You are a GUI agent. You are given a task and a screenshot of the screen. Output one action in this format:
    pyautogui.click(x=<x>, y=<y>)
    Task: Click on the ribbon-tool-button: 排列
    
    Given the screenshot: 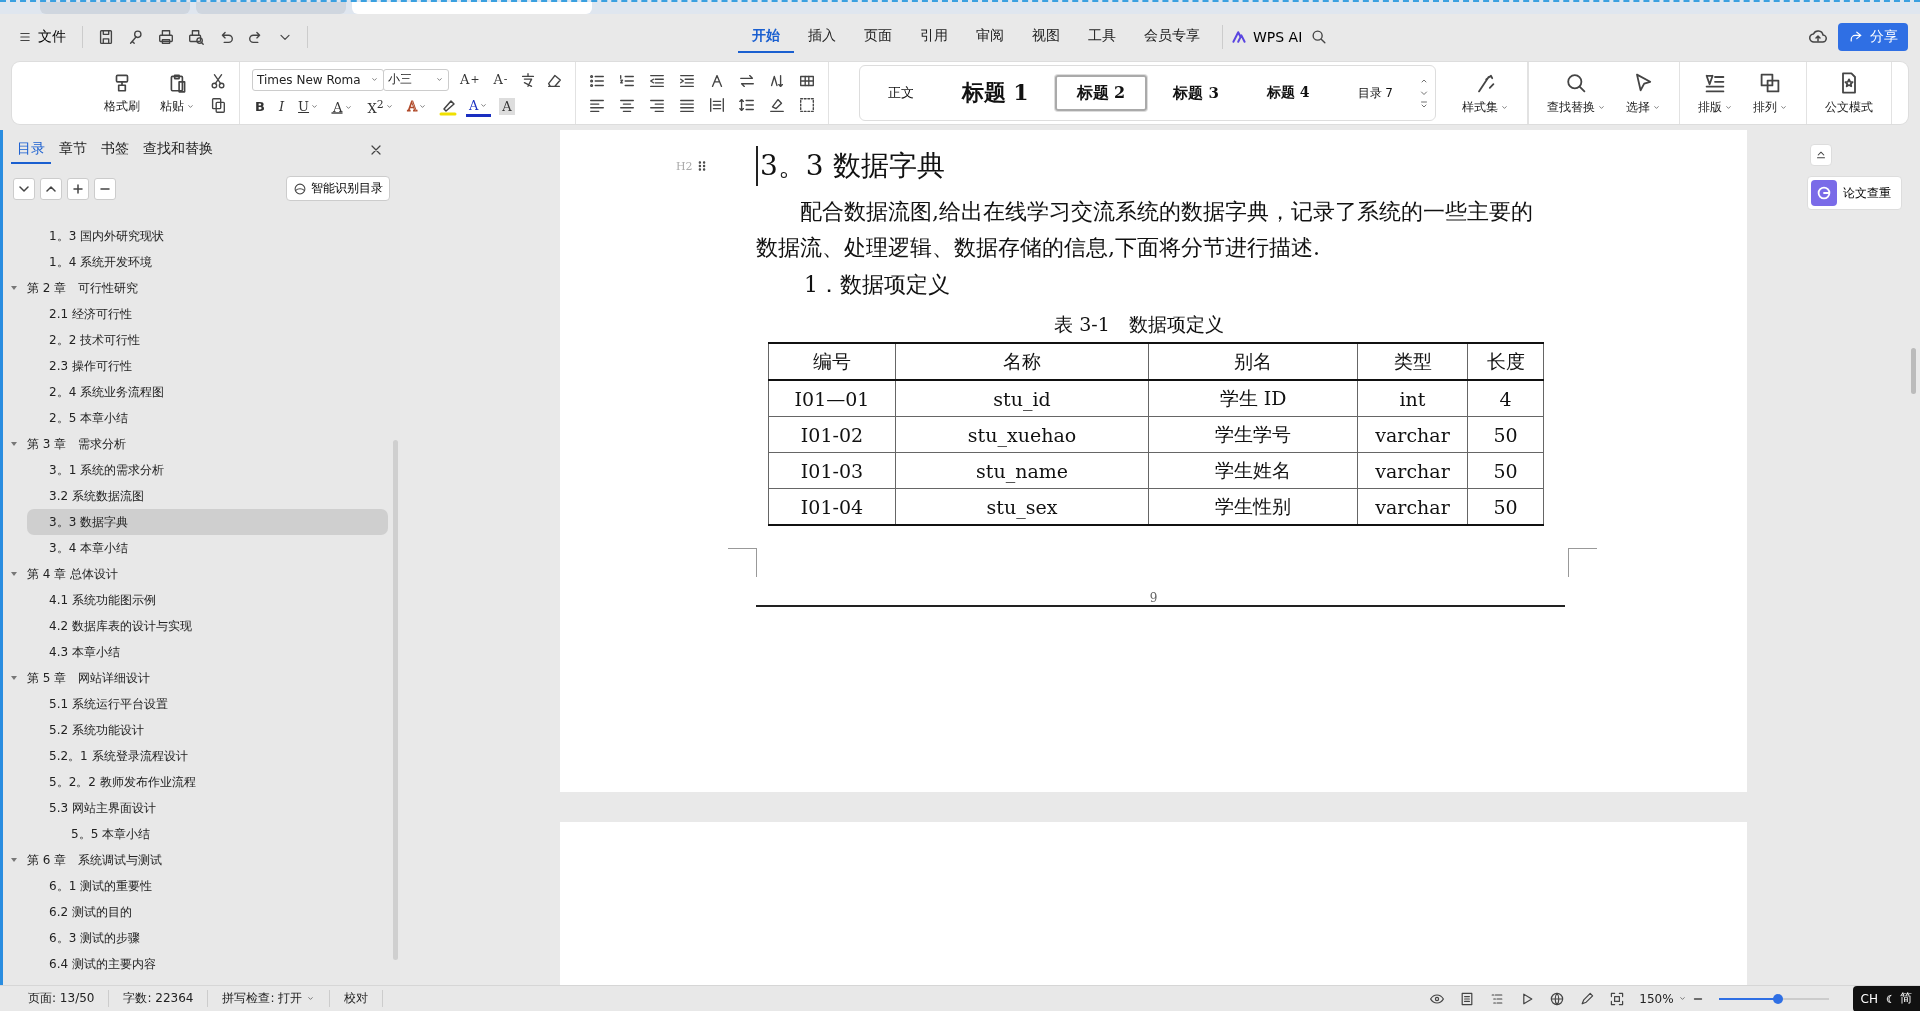 What is the action you would take?
    pyautogui.click(x=1770, y=93)
    